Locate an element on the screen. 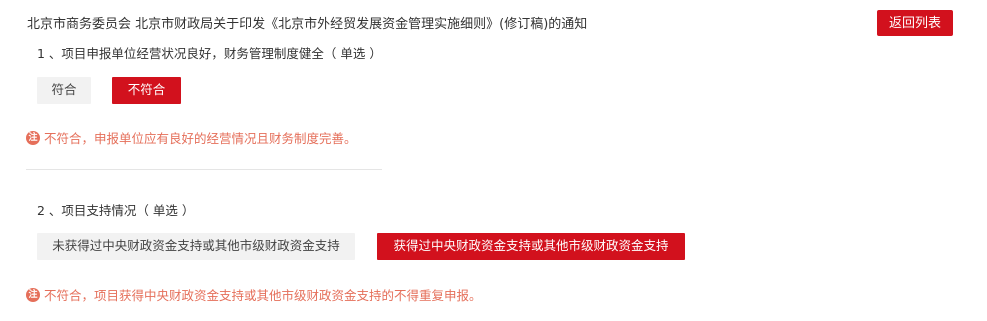  question-2-label: 2 、项目支持情况（ 单选 ） is located at coordinates (116, 210).